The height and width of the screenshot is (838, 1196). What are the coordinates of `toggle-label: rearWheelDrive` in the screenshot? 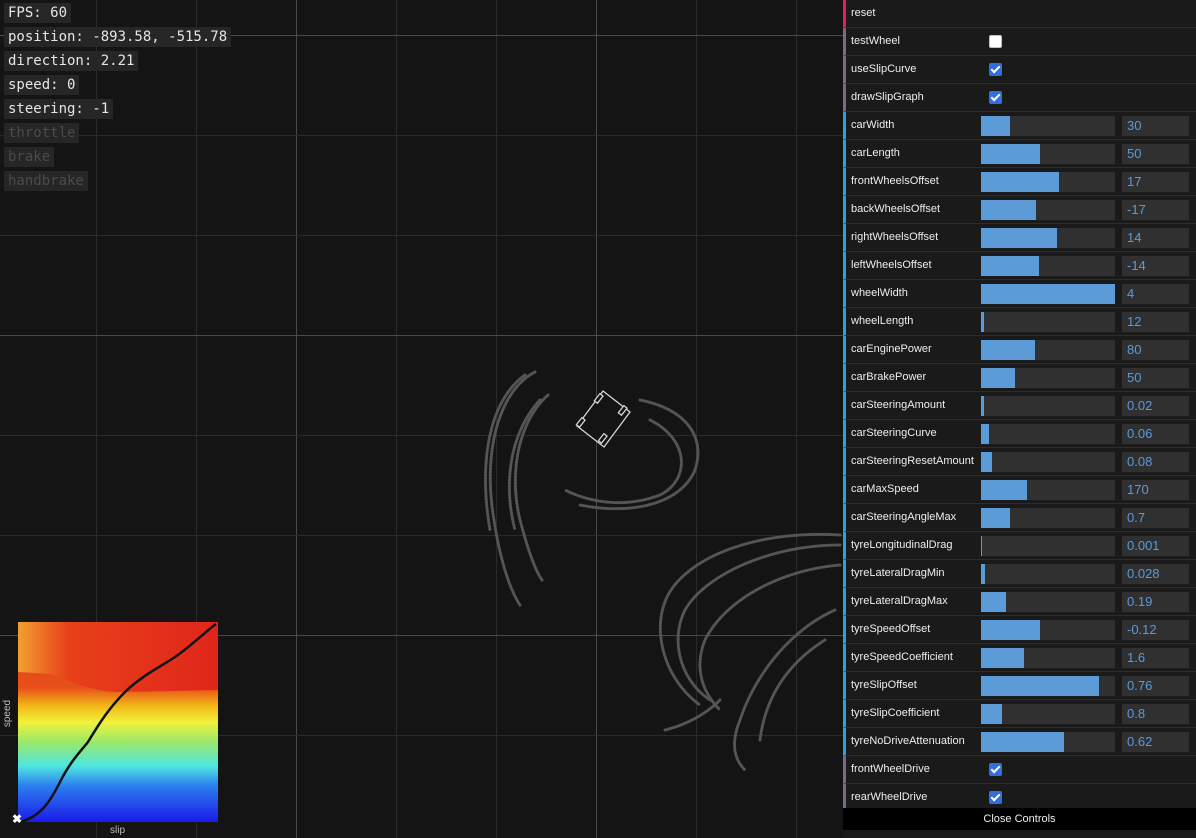 It's located at (889, 797).